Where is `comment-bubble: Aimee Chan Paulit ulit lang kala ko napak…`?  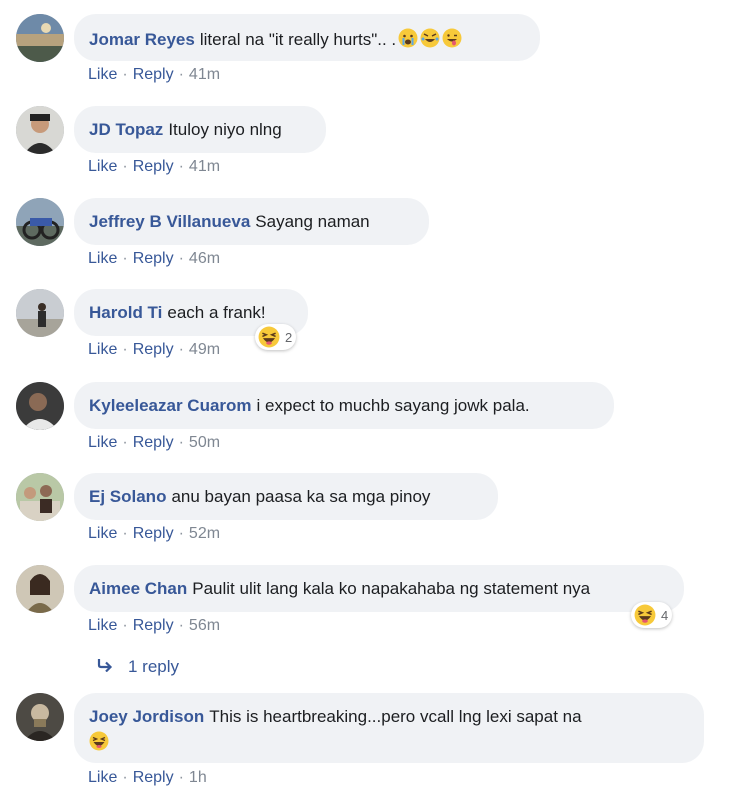 comment-bubble: Aimee Chan Paulit ulit lang kala ko napak… is located at coordinates (379, 588).